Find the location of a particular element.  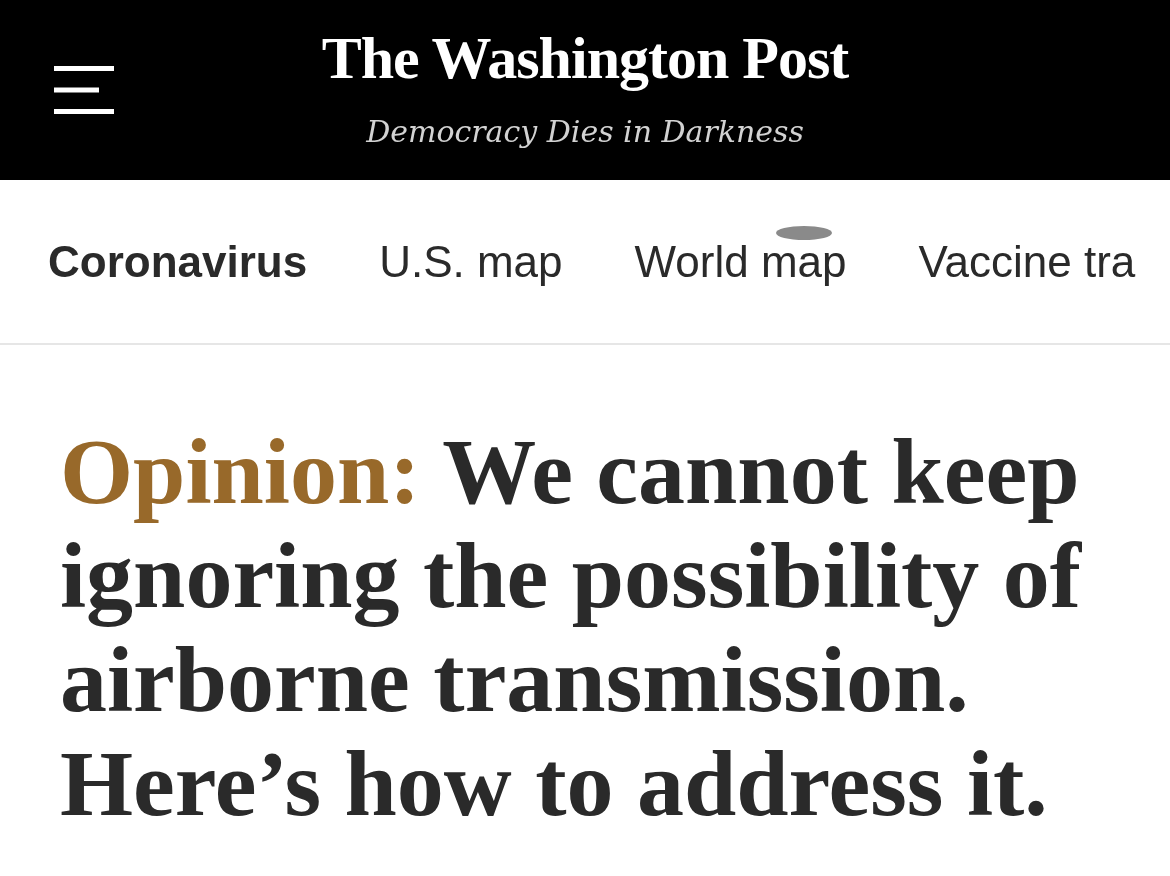

menu-icon is located at coordinates (84, 90).